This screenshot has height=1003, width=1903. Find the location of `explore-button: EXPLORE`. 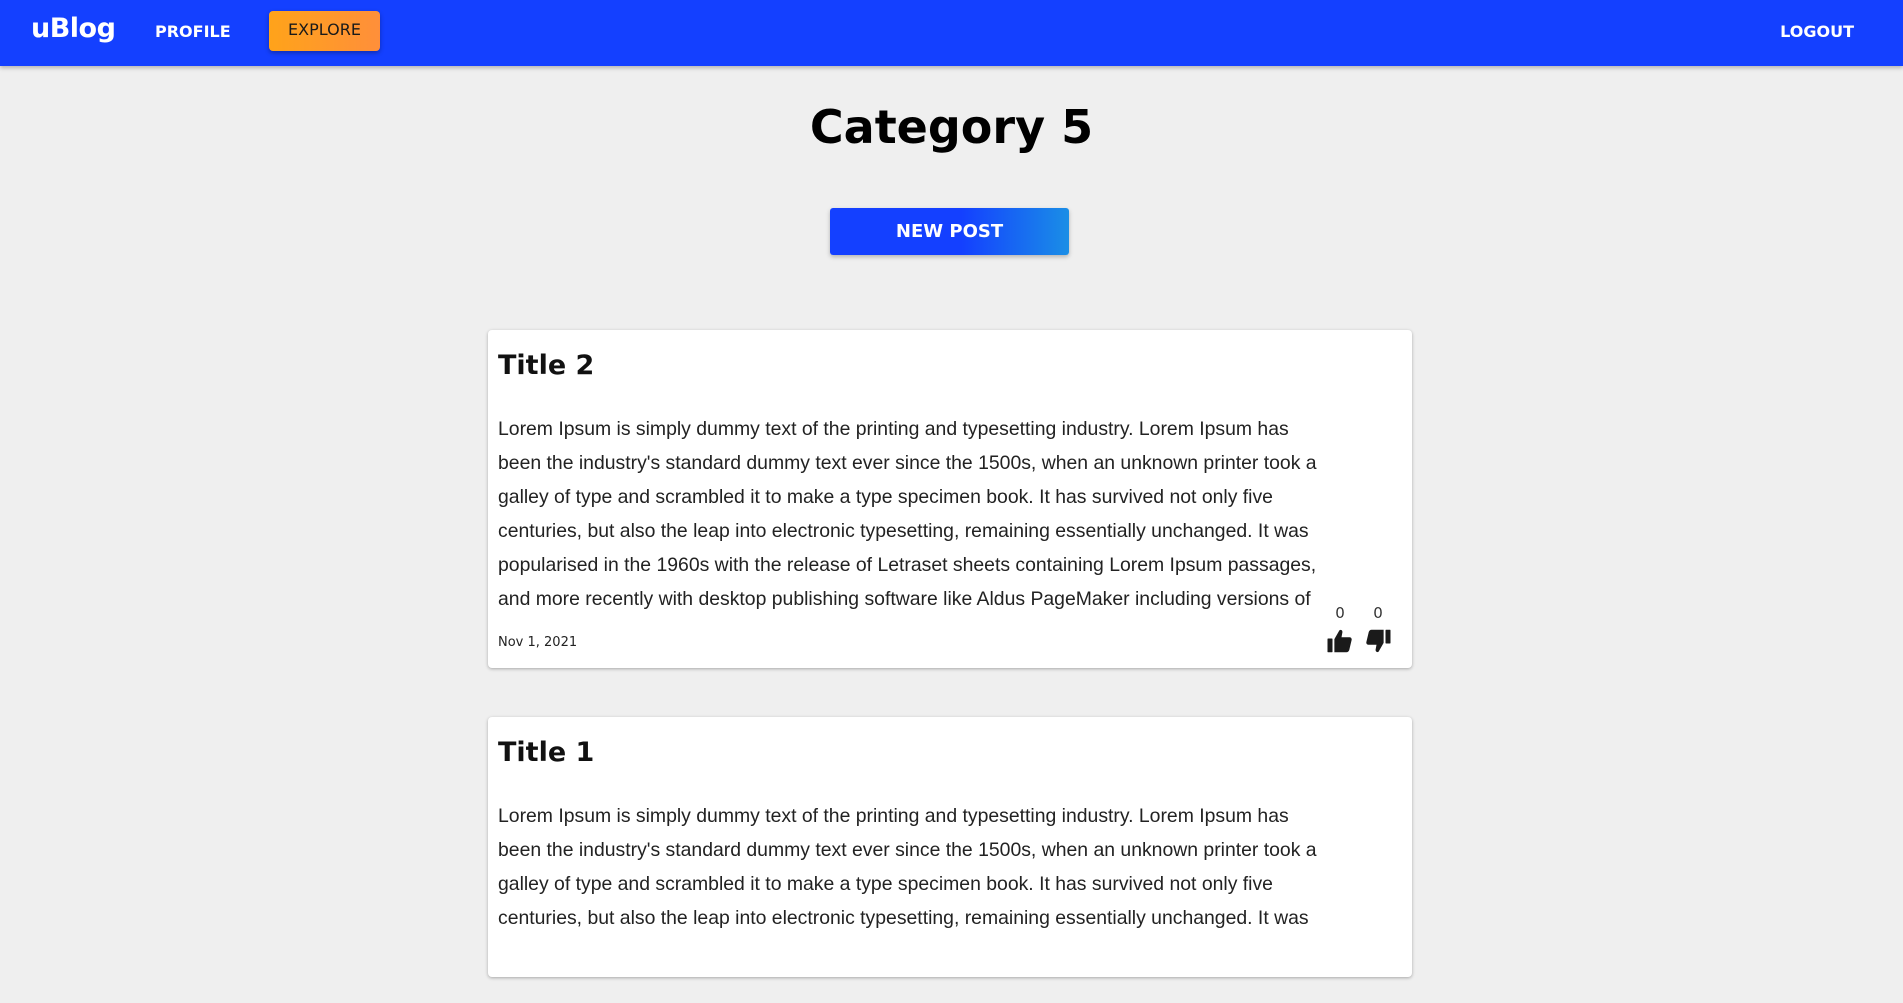

explore-button: EXPLORE is located at coordinates (324, 31).